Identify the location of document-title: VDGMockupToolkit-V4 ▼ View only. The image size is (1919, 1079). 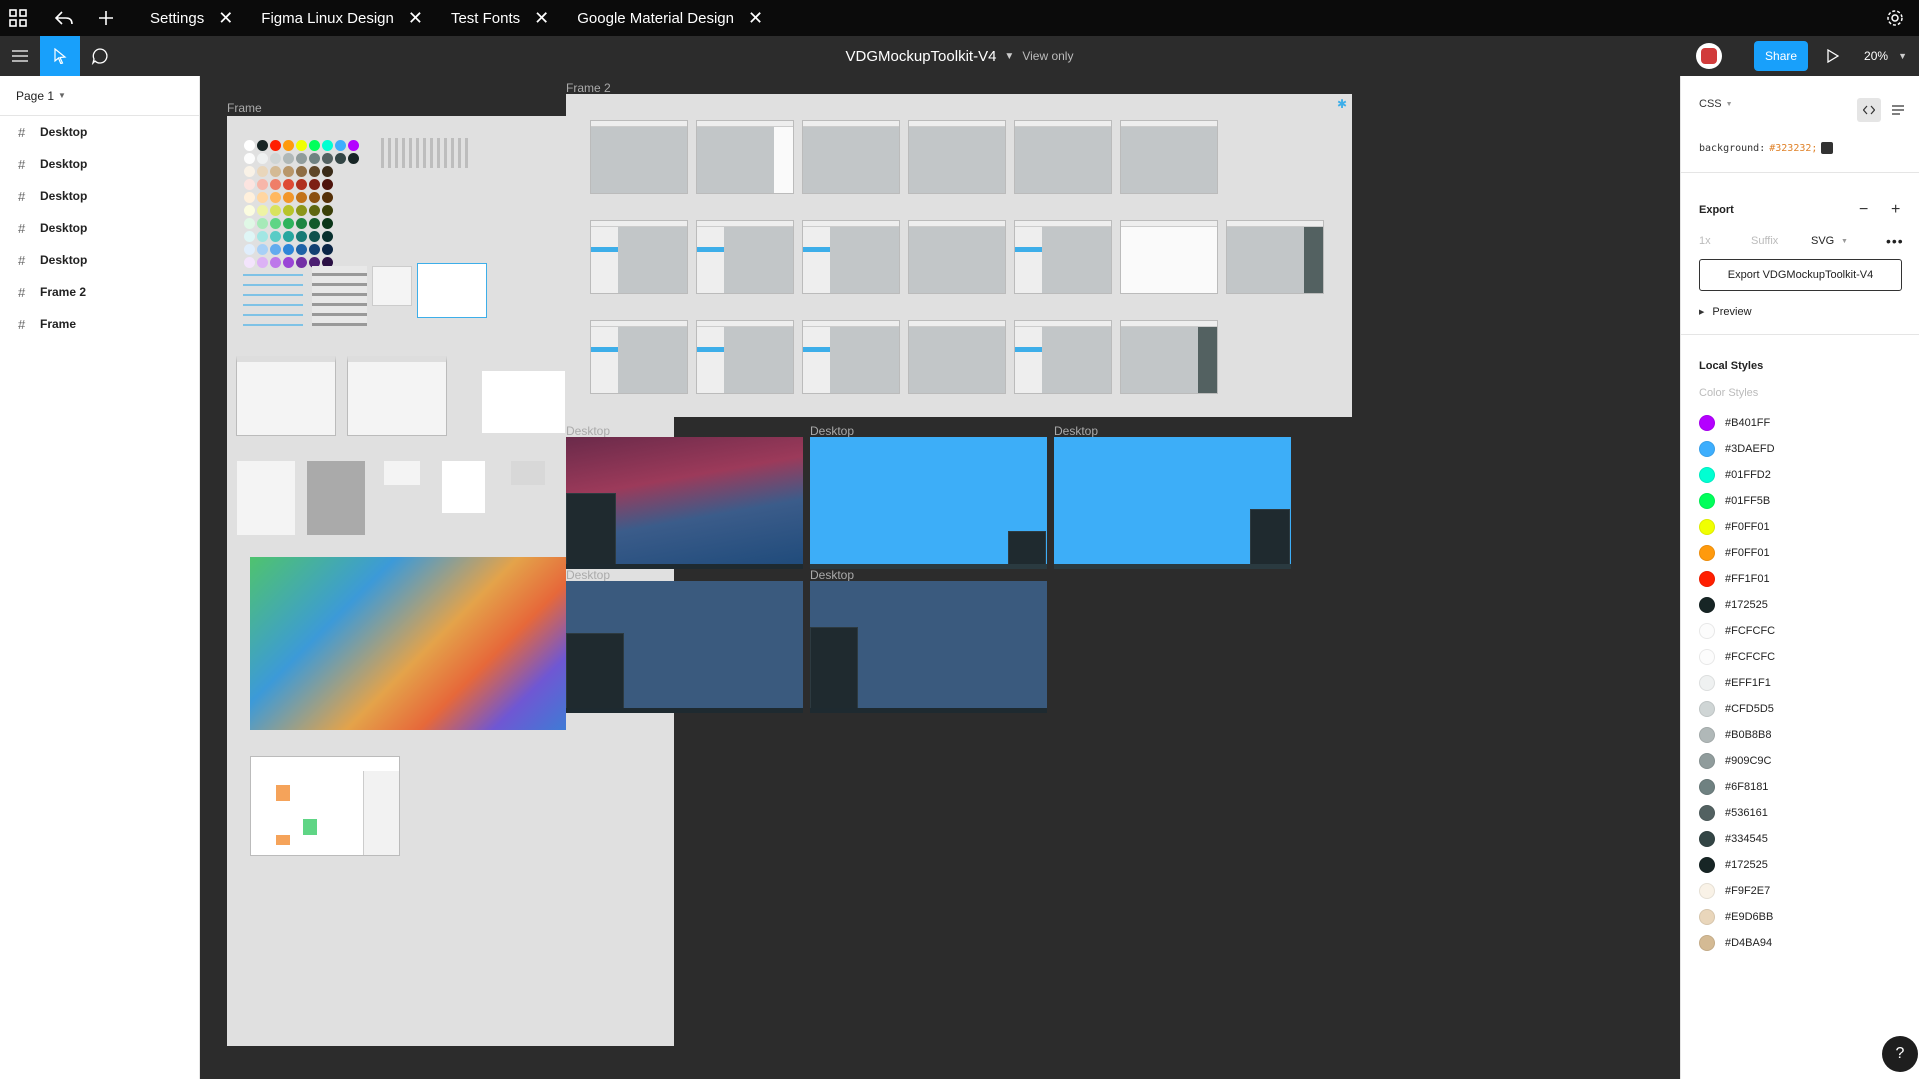
(959, 56).